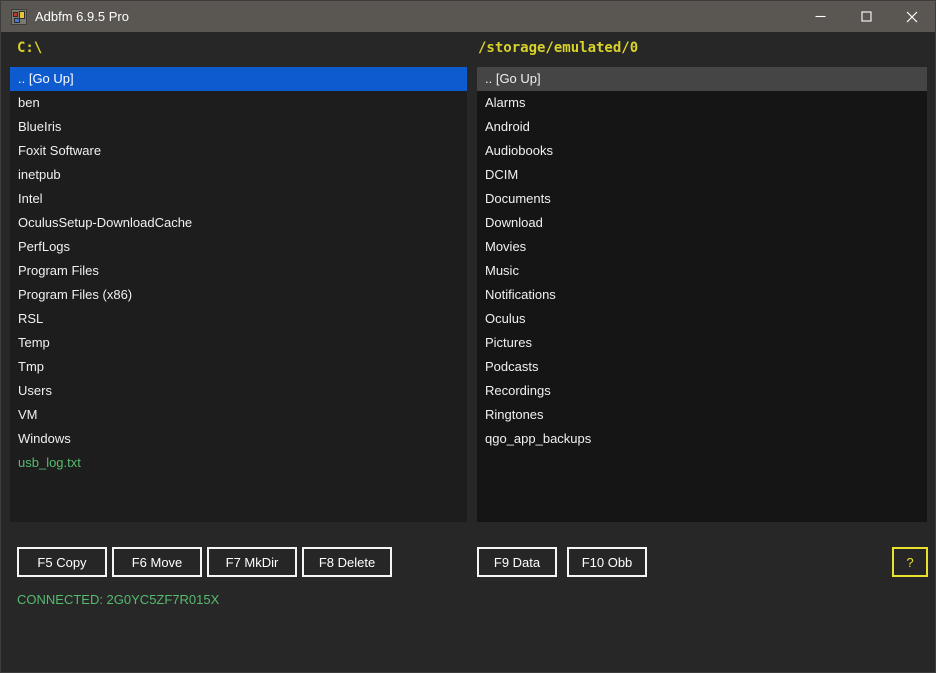 The image size is (936, 673). What do you see at coordinates (82, 16) in the screenshot?
I see `window-title: Adbfm 6.9.5 Pro` at bounding box center [82, 16].